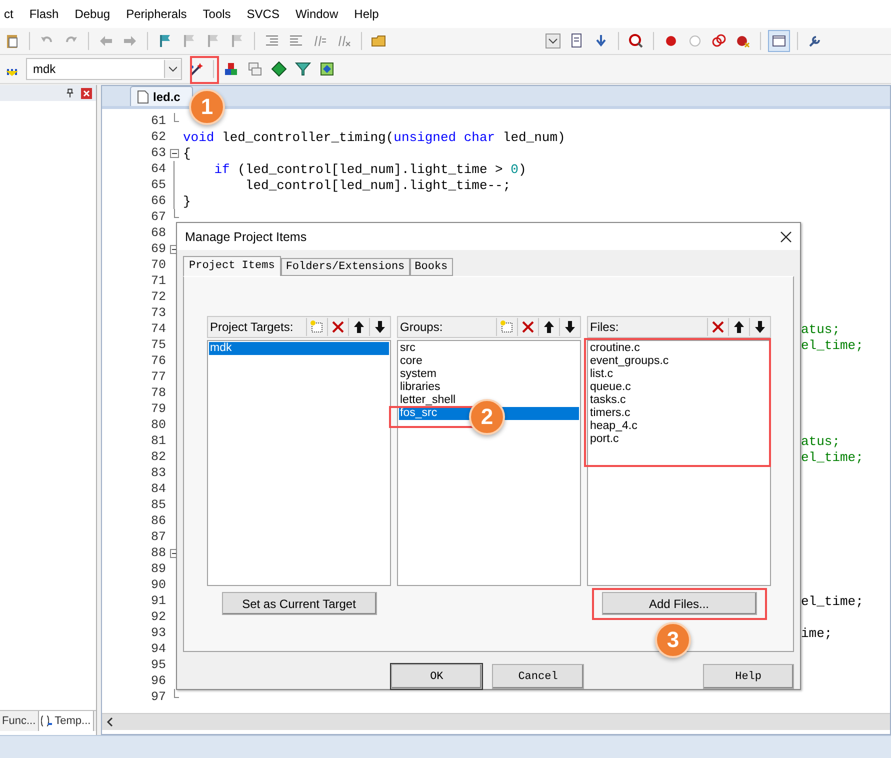  Describe the element at coordinates (158, 297) in the screenshot. I see `line-number: 72` at that location.